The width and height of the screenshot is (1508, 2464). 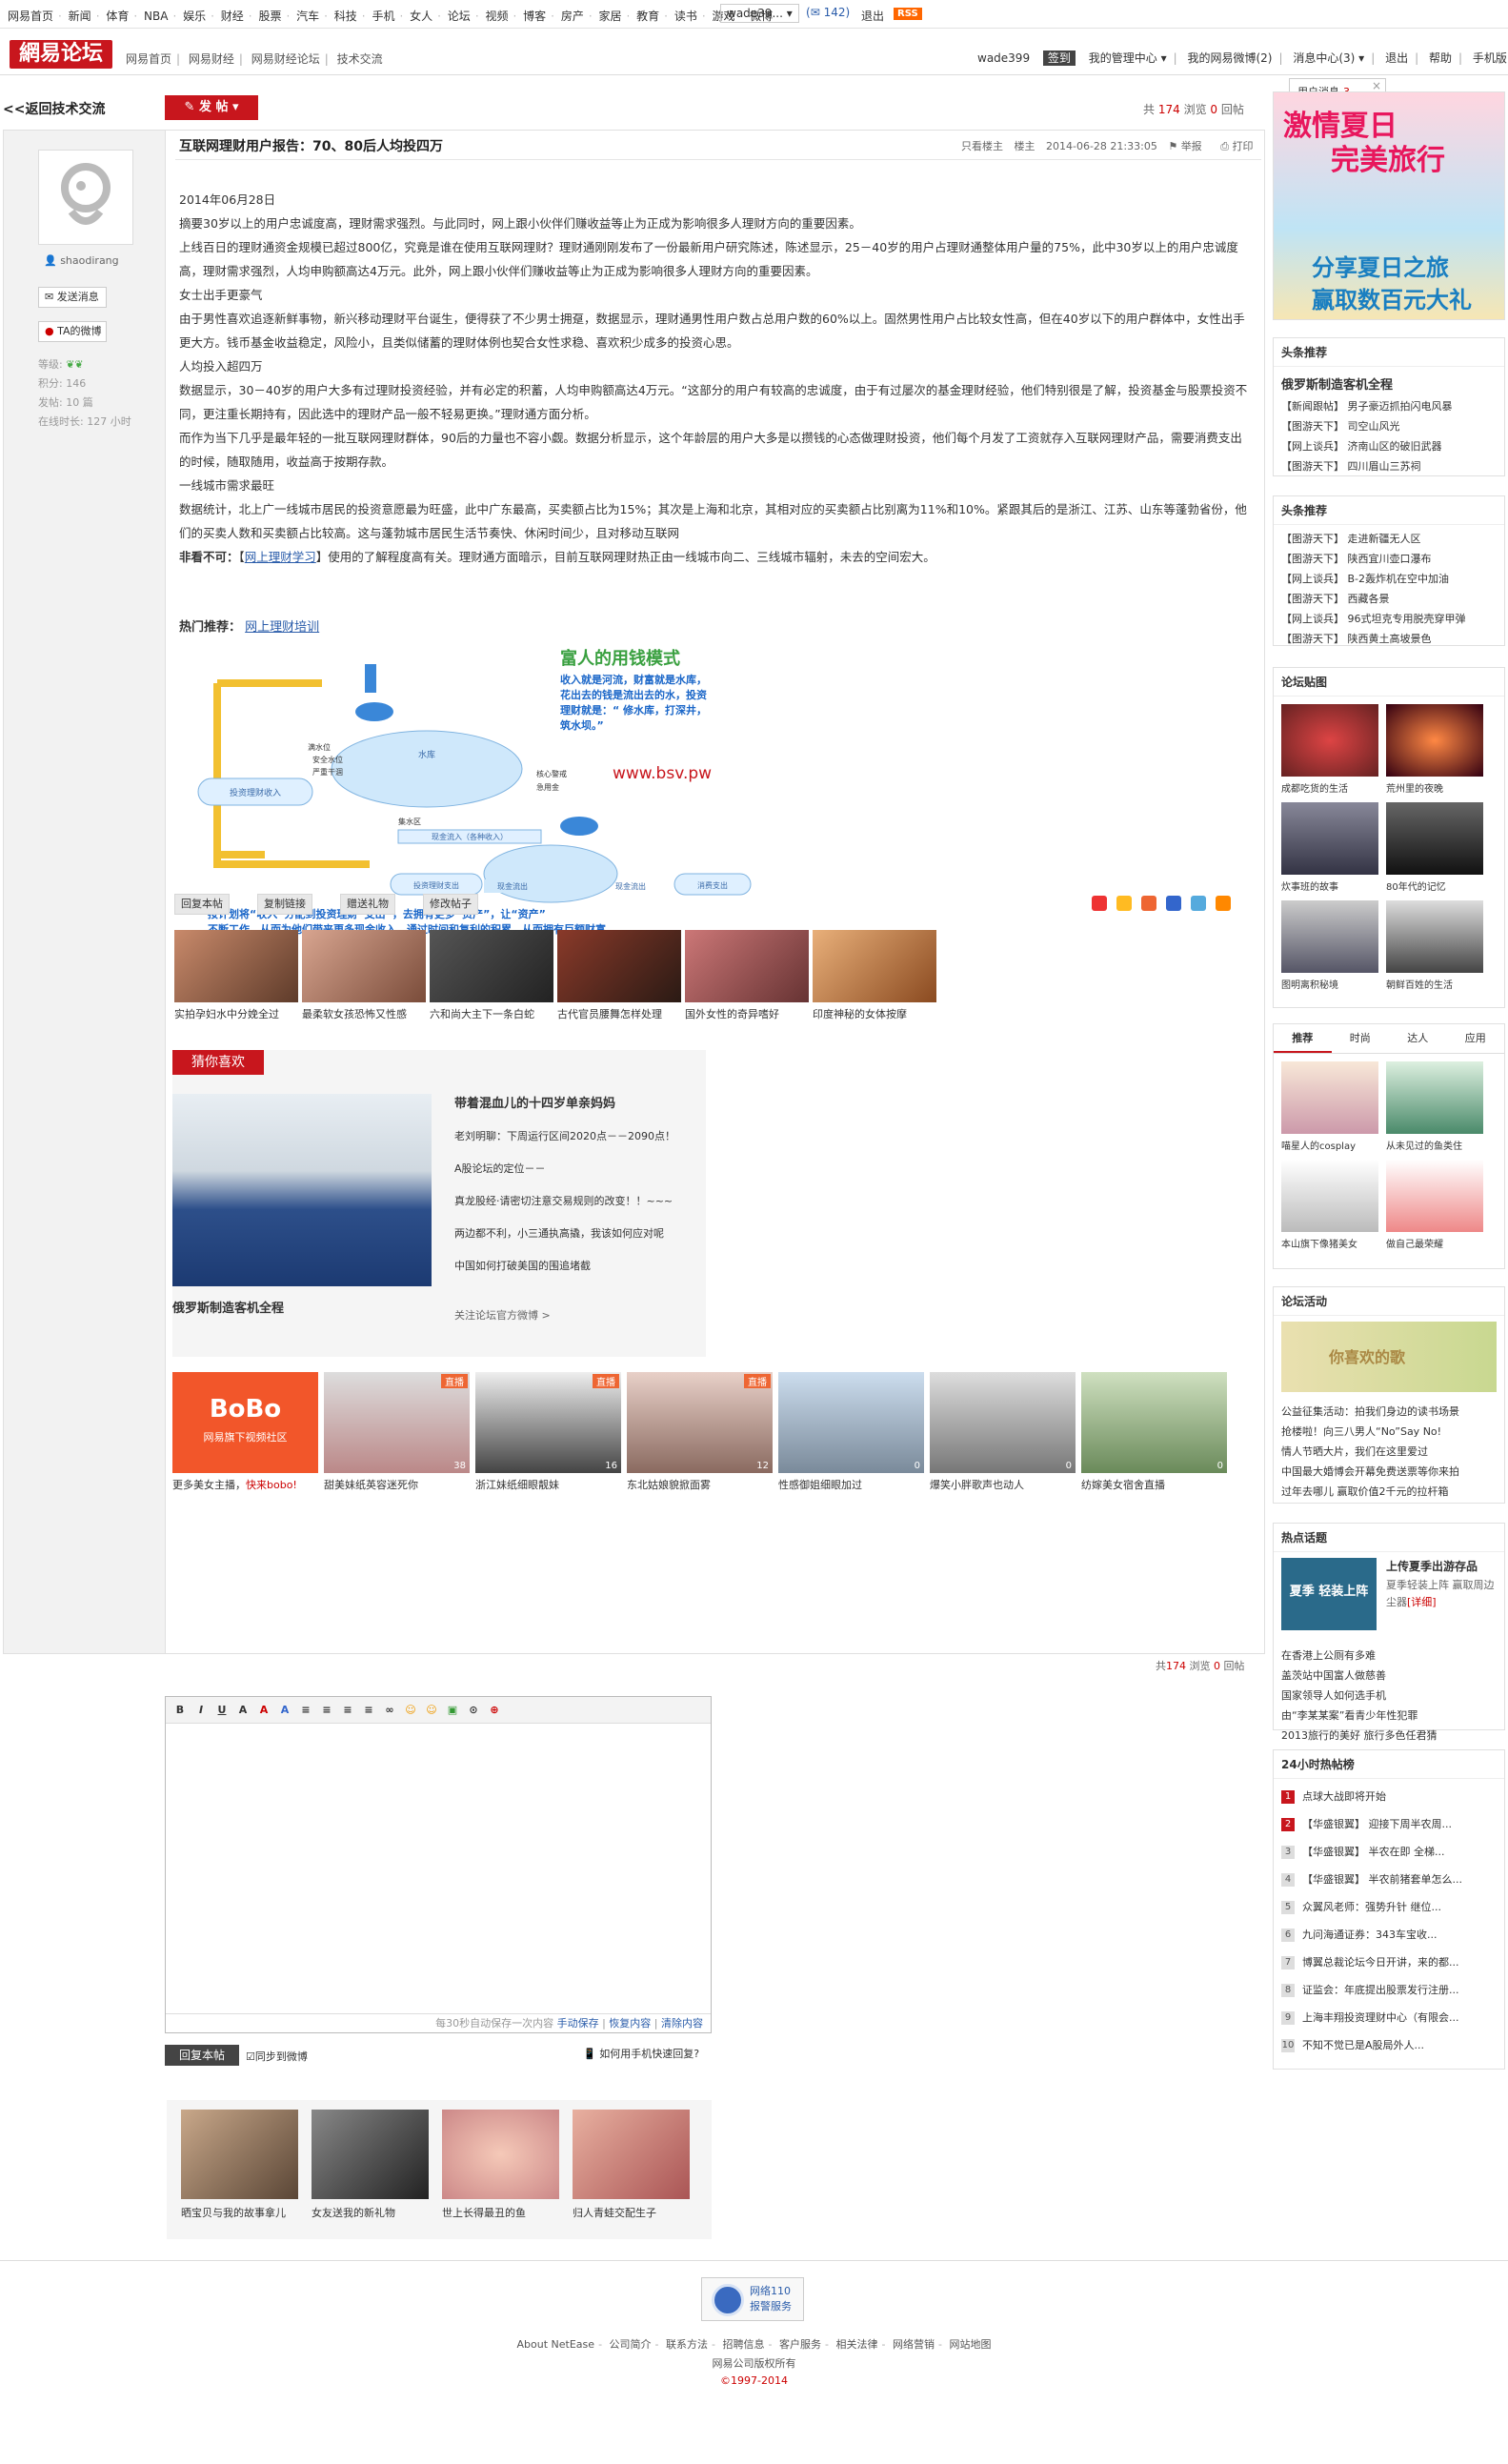 I want to click on only-author-link: 只看楼主, so click(x=982, y=146).